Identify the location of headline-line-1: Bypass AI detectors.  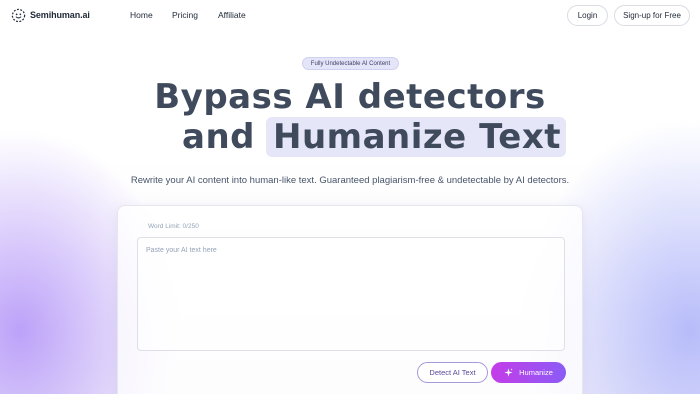
(350, 97).